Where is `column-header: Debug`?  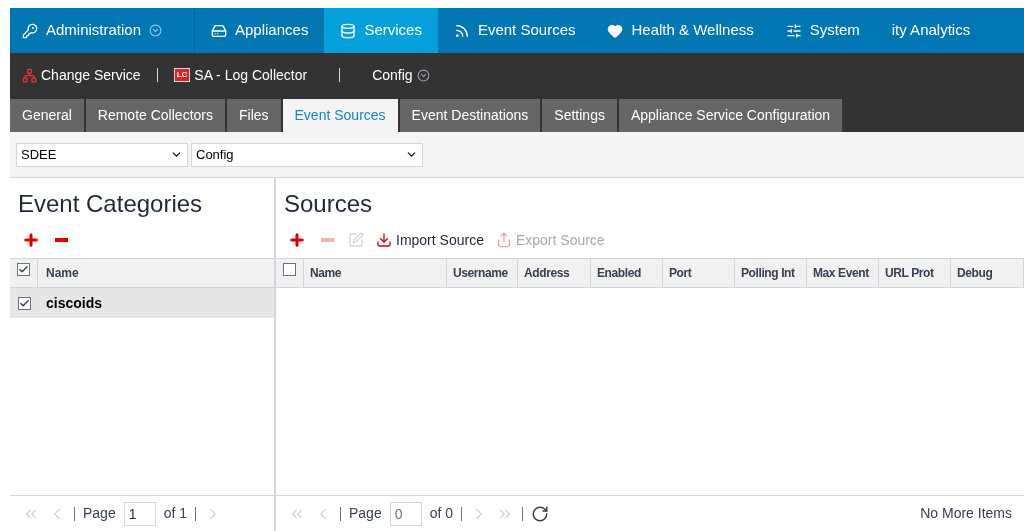 column-header: Debug is located at coordinates (975, 273).